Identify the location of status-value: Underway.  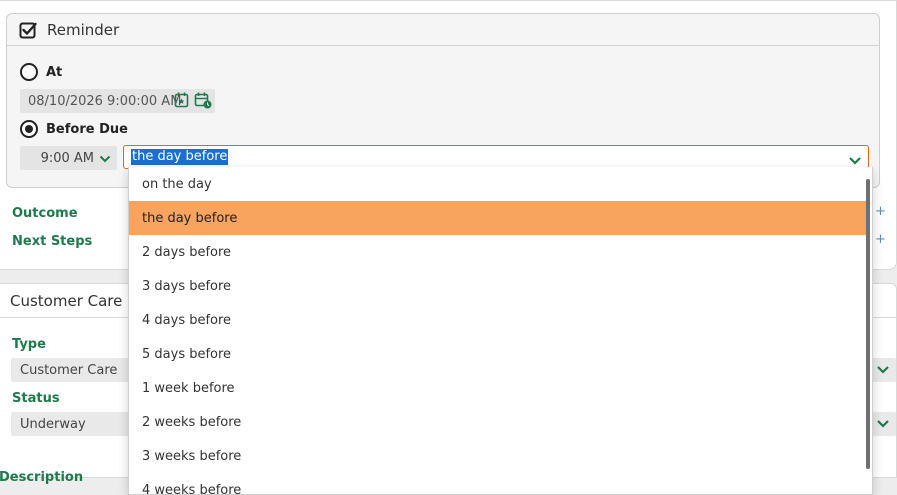
(53, 424).